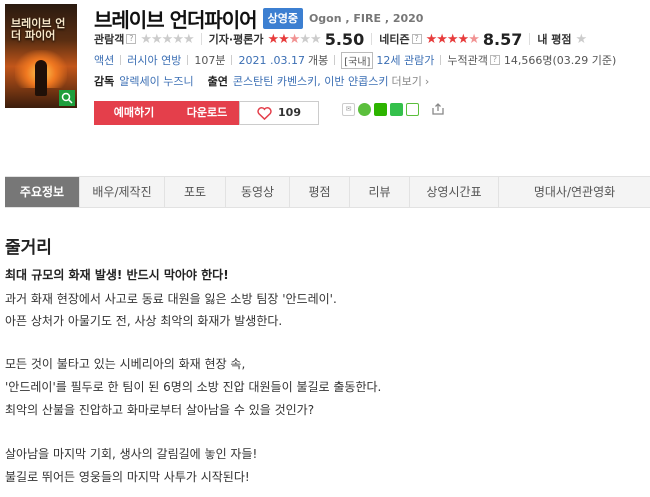 Image resolution: width=650 pixels, height=497 pixels. I want to click on download-button: 다운로드, so click(207, 113).